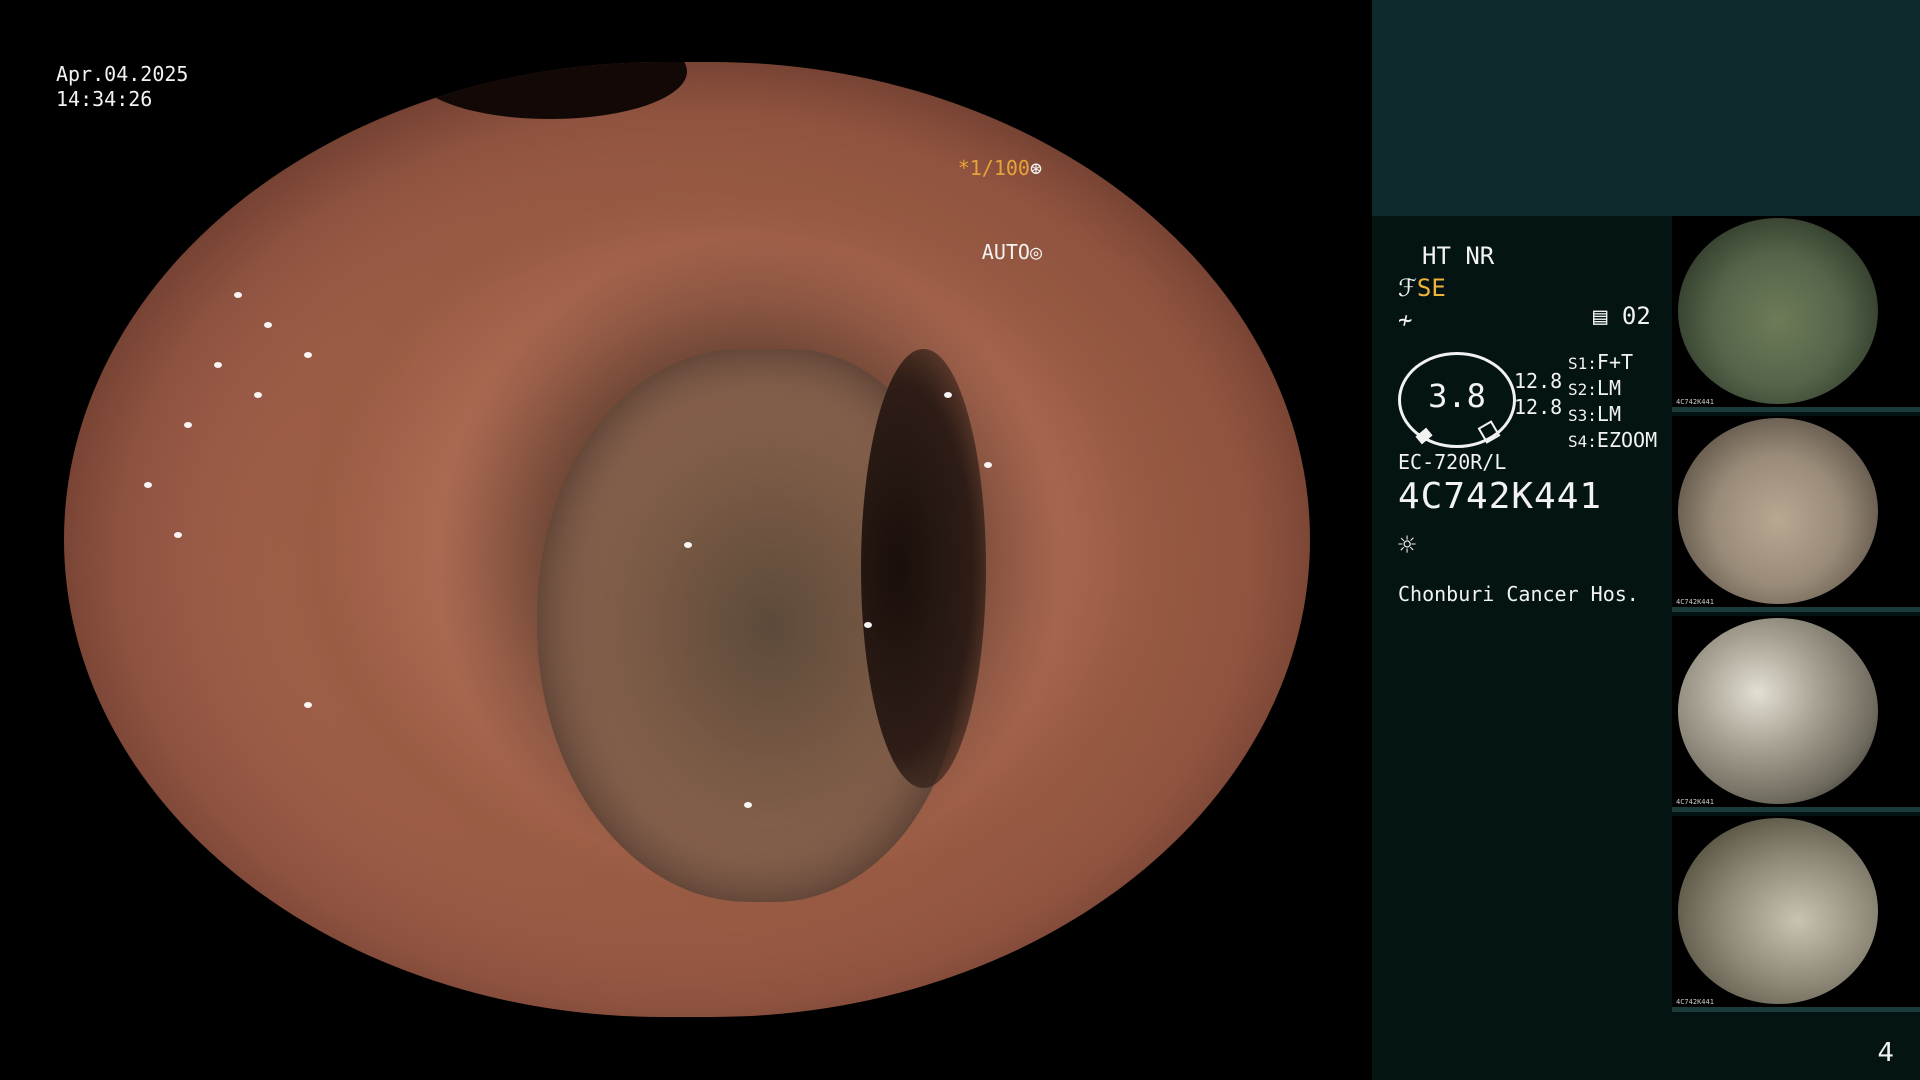 This screenshot has height=1080, width=1920. I want to click on scene-item: S4:EZOOM, so click(1612, 441).